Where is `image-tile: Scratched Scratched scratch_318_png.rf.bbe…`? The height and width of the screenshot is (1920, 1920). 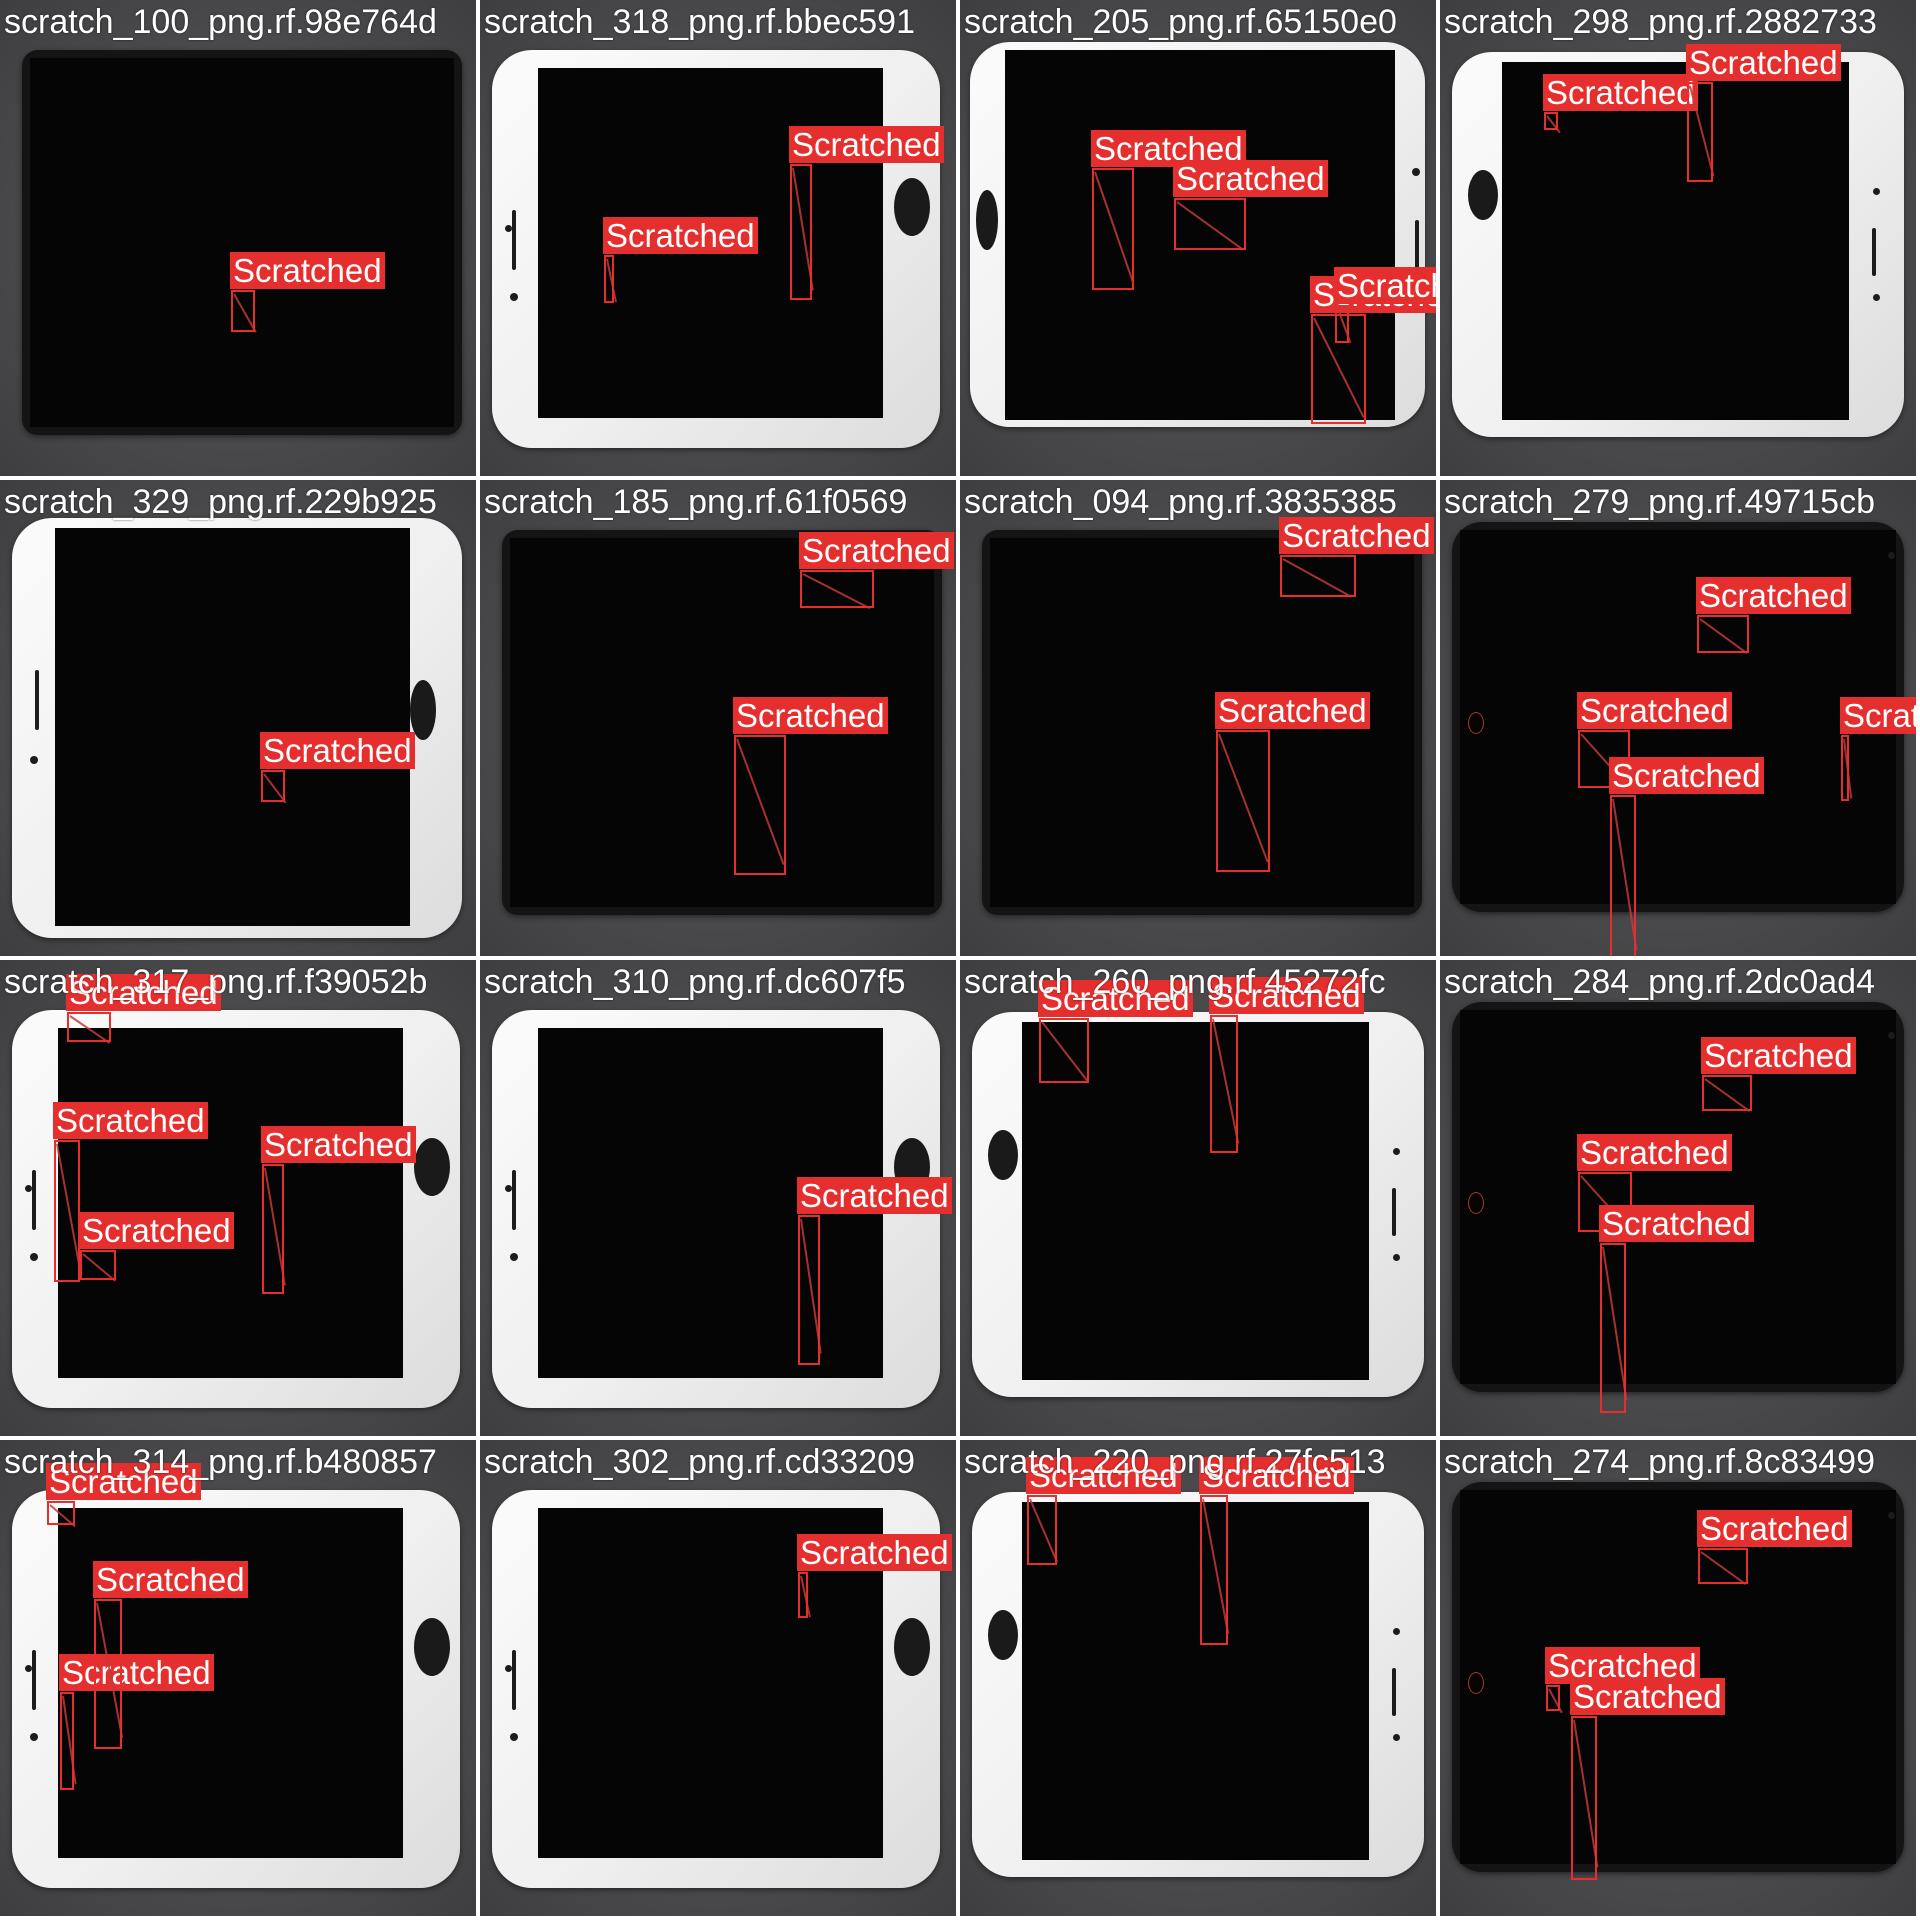
image-tile: Scratched Scratched scratch_318_png.rf.bbe… is located at coordinates (718, 238).